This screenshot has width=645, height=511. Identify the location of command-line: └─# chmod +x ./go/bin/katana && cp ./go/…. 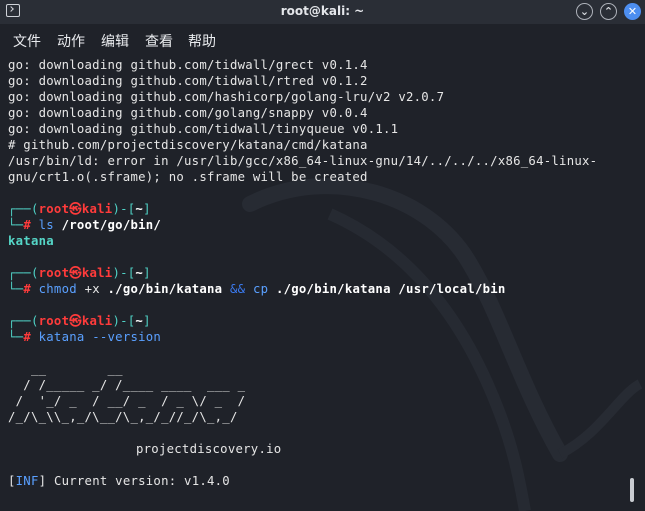
(257, 289).